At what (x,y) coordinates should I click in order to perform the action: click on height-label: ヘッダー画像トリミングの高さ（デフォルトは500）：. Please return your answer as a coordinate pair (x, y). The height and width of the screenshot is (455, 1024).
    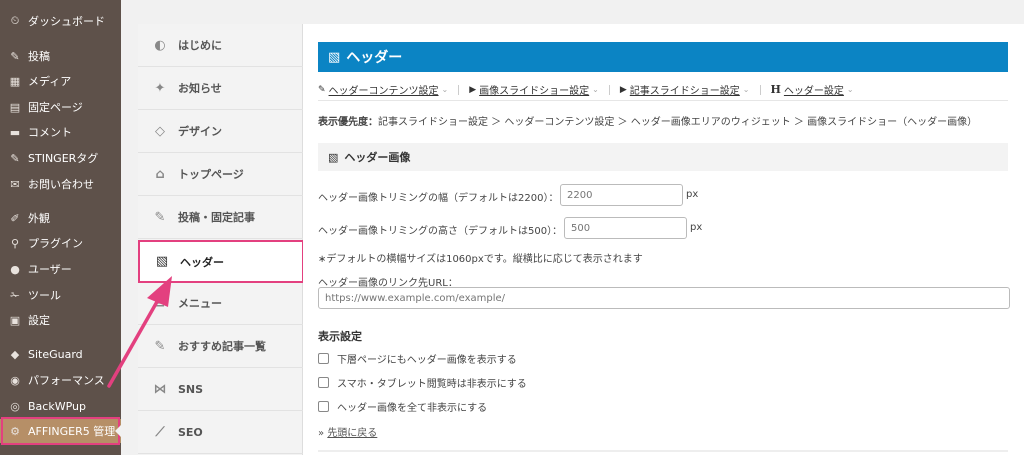
    Looking at the image, I should click on (440, 231).